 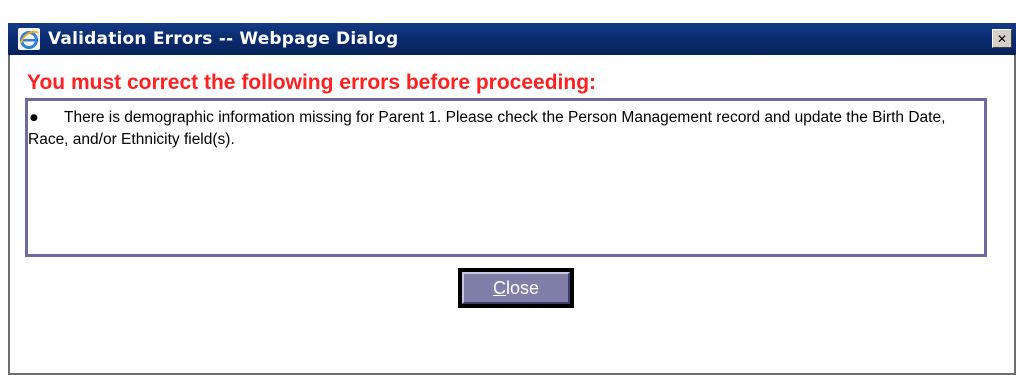 I want to click on internet-explorer-icon, so click(x=29, y=39).